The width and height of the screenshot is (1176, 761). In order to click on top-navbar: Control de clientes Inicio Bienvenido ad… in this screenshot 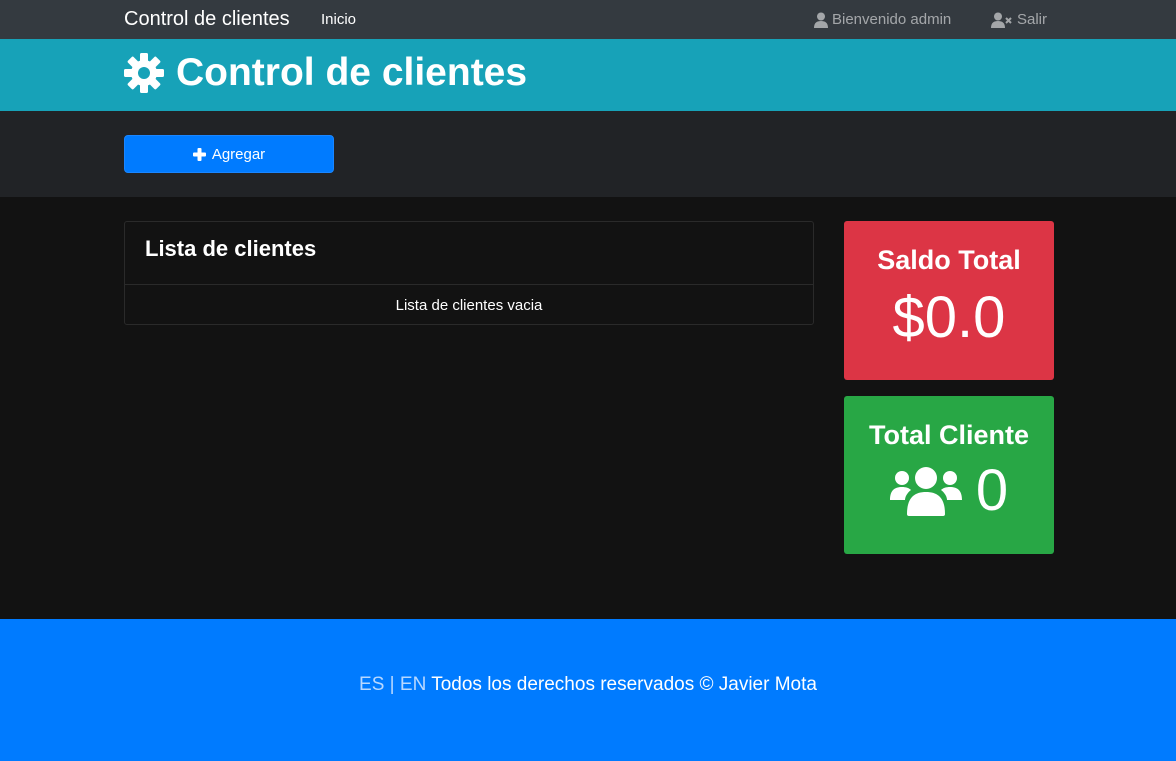, I will do `click(588, 19)`.